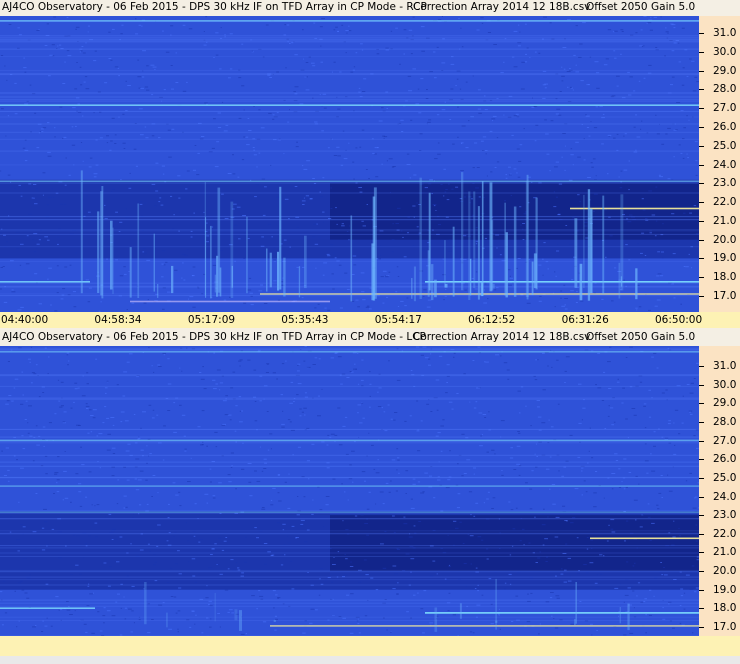 The image size is (740, 664). What do you see at coordinates (725, 277) in the screenshot?
I see `freq-label: 18.0` at bounding box center [725, 277].